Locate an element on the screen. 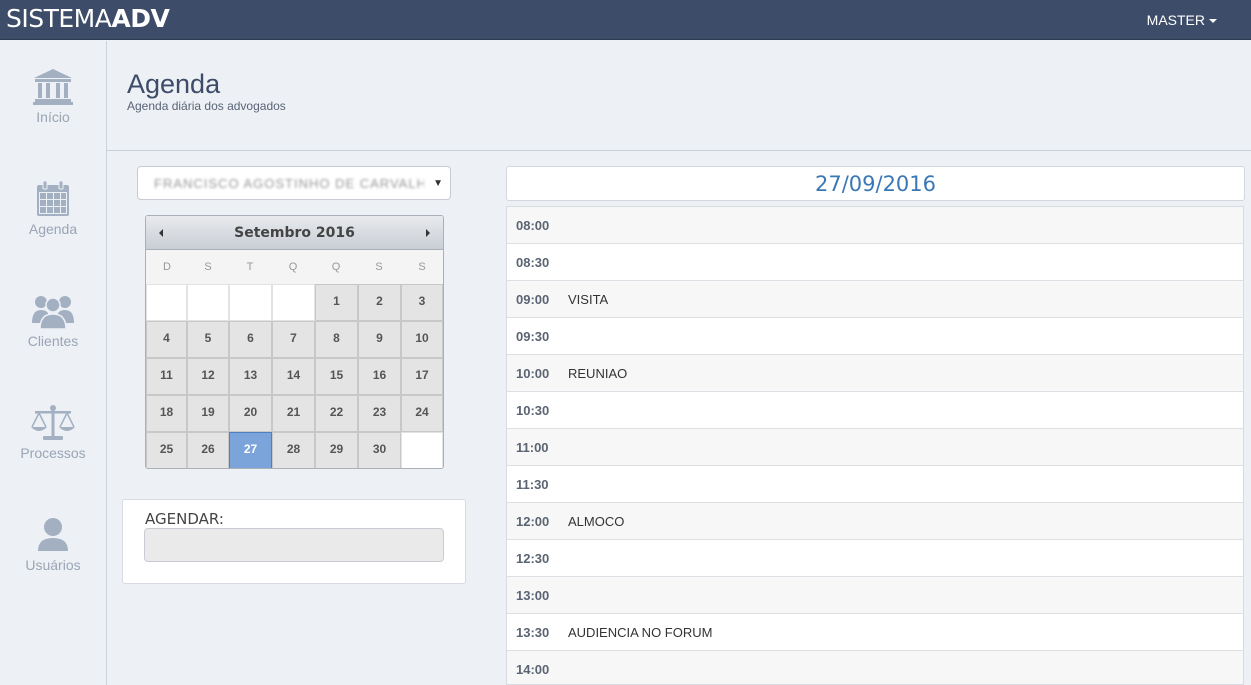 The width and height of the screenshot is (1251, 685). calendar-day: 22 is located at coordinates (336, 413).